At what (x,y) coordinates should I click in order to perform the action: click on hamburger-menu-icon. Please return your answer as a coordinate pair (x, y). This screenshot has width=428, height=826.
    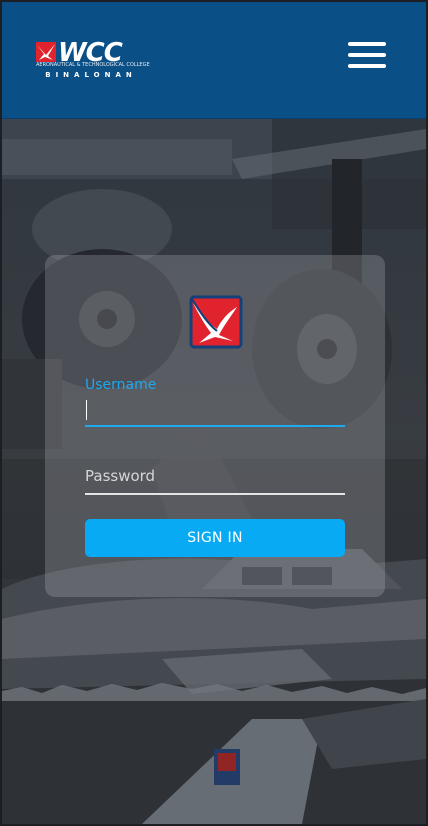
    Looking at the image, I should click on (367, 55).